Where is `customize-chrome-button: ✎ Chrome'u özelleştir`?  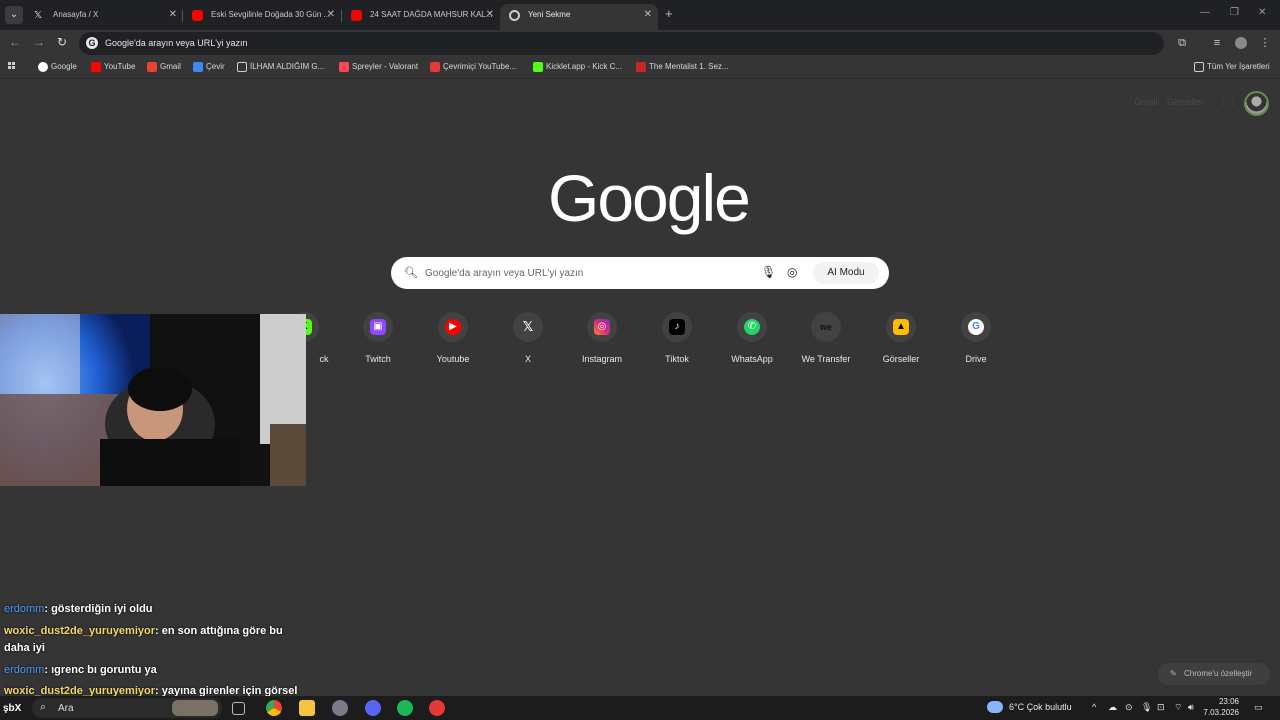 customize-chrome-button: ✎ Chrome'u özelleştir is located at coordinates (1214, 674).